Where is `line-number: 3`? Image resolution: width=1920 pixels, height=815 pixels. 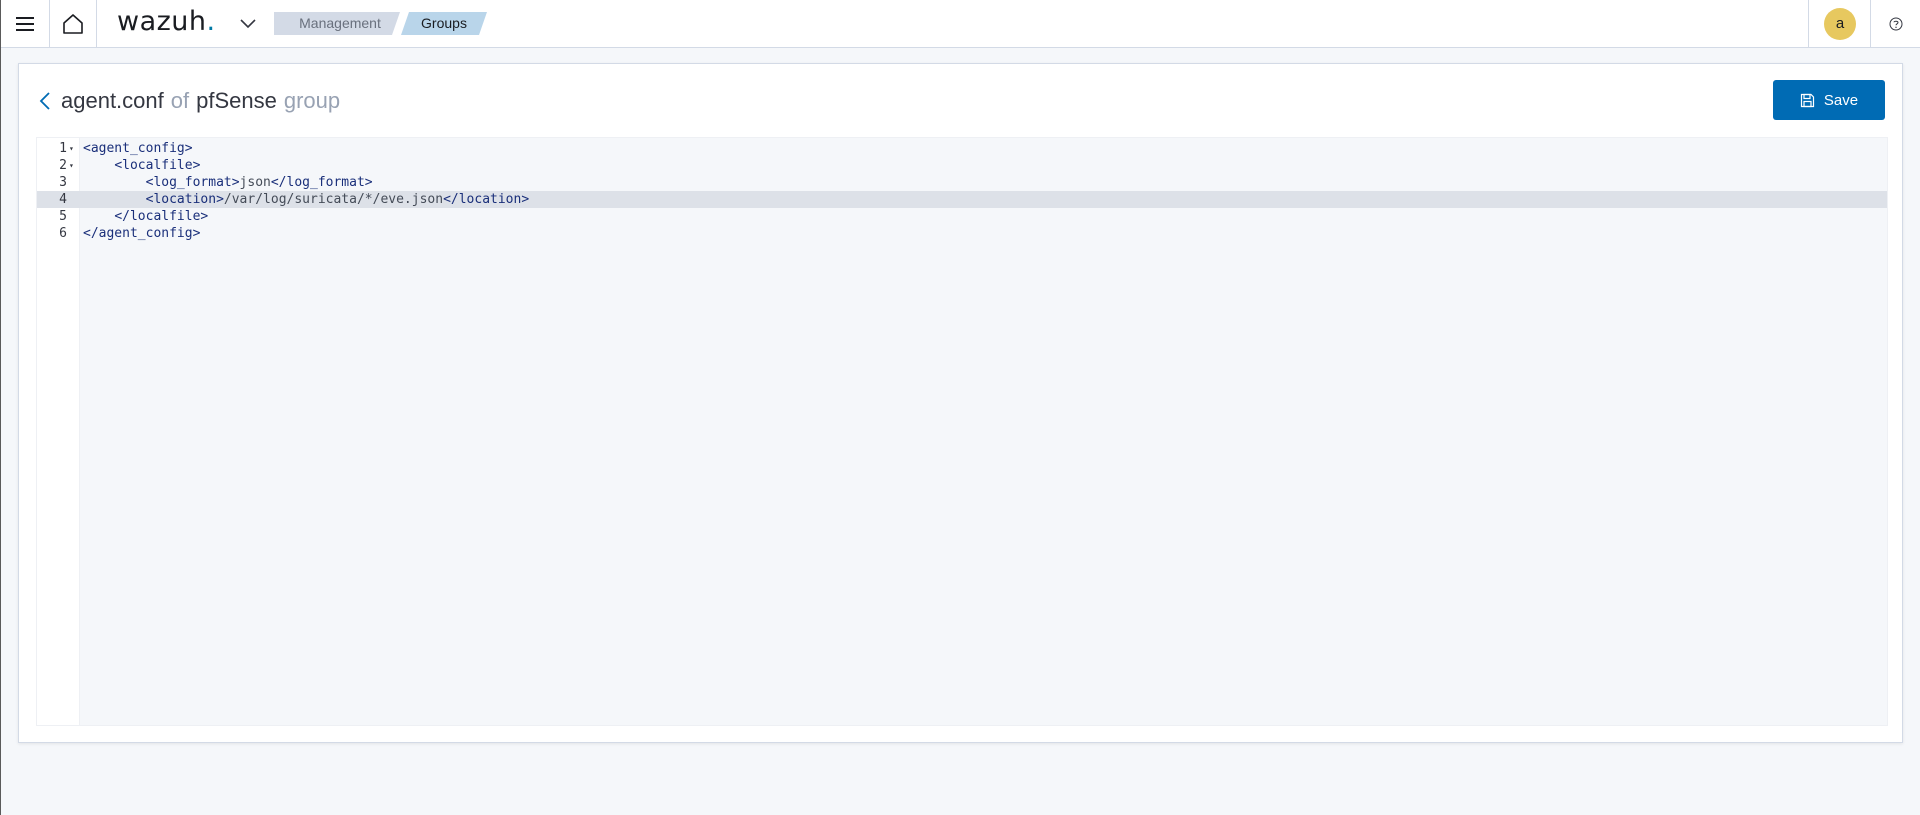
line-number: 3 is located at coordinates (63, 182).